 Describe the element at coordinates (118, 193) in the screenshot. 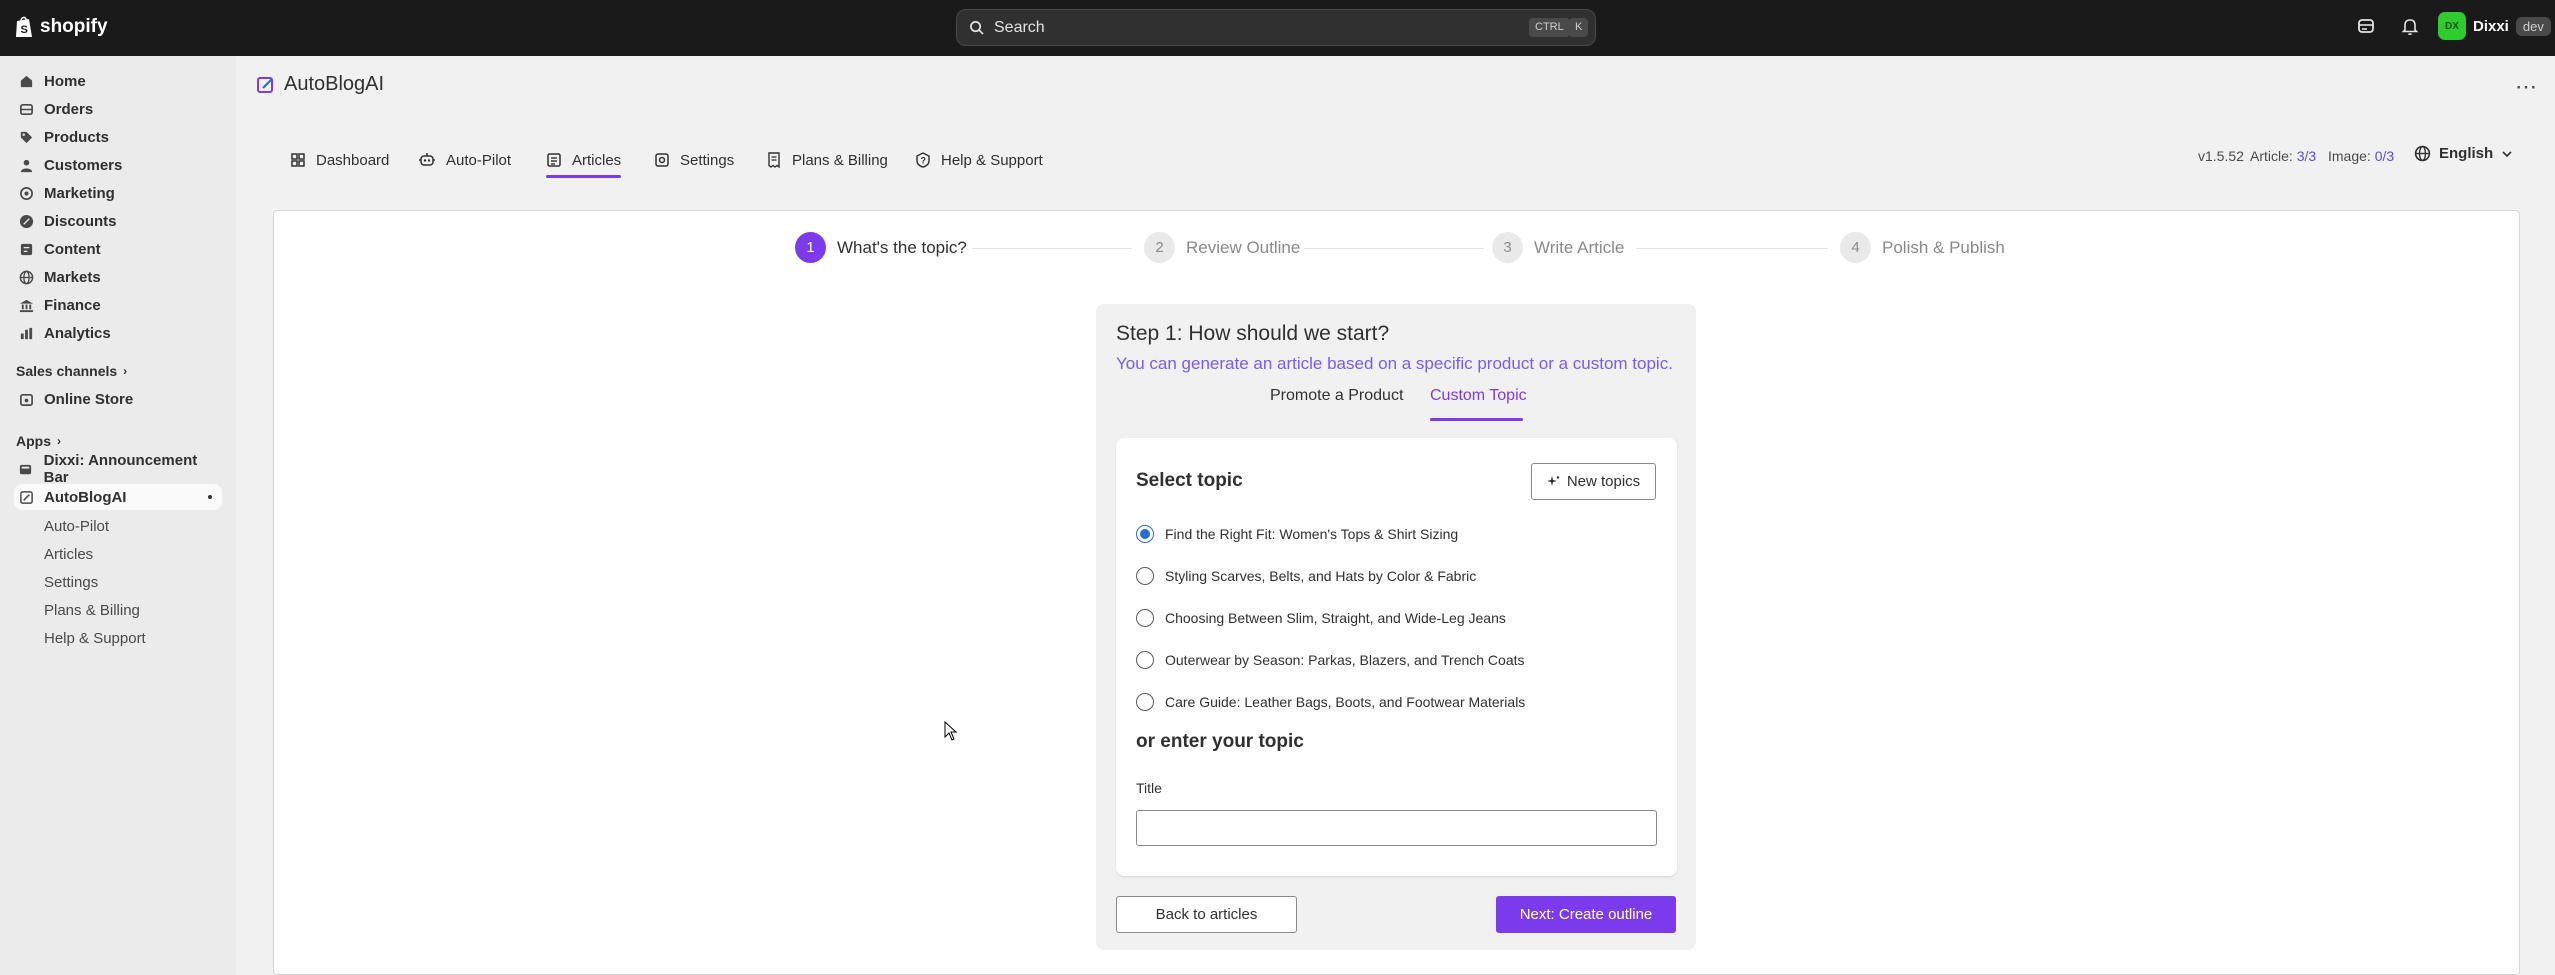

I see `sidebar-item-marketing: Marketing` at that location.